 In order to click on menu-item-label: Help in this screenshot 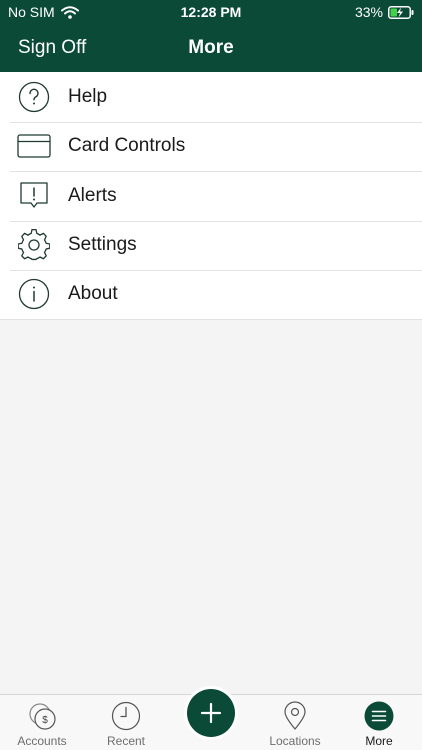, I will do `click(88, 96)`.